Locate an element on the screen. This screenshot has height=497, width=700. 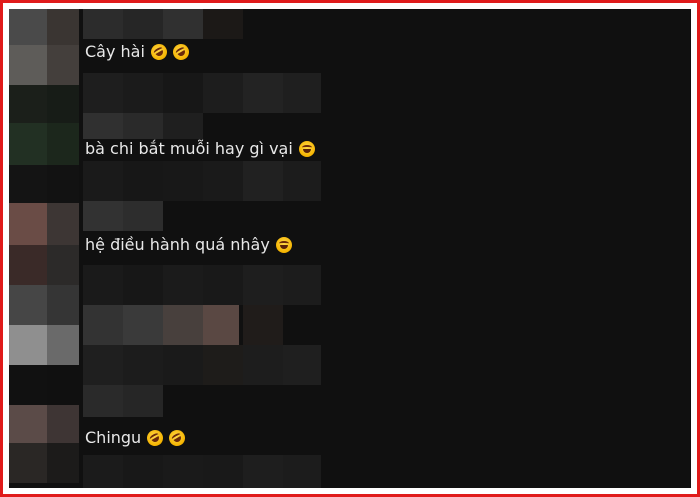
comment-1: Cây hài is located at coordinates (138, 52).